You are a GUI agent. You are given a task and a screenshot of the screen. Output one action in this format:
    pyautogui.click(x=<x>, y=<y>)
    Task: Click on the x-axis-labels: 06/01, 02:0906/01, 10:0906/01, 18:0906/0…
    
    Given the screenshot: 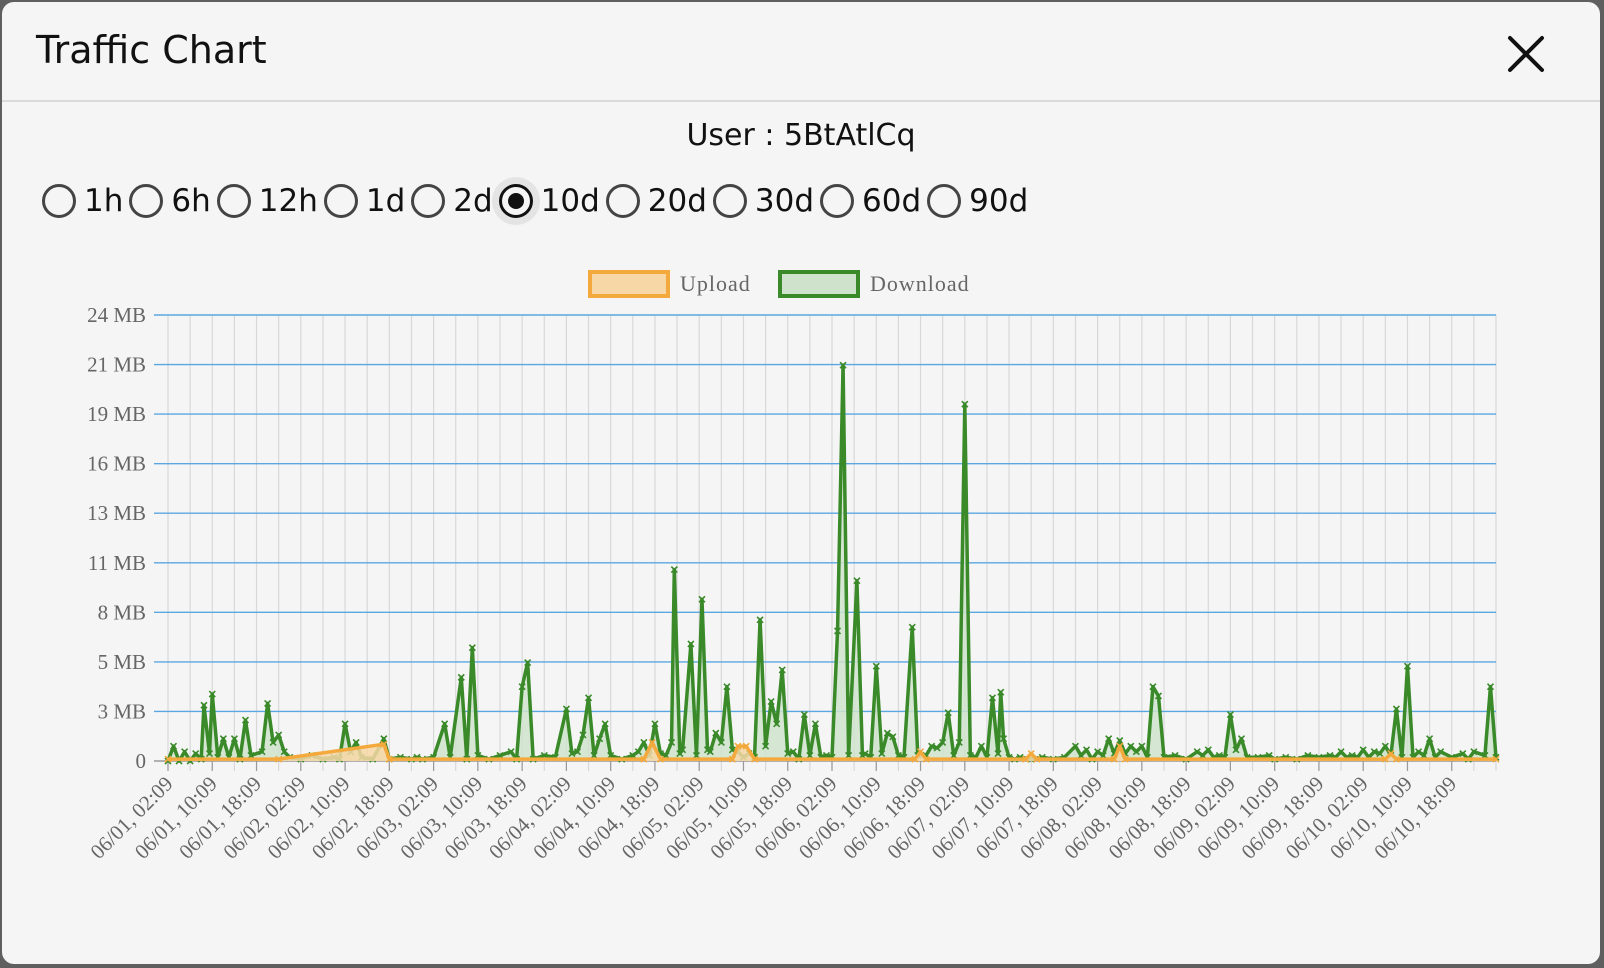 What is the action you would take?
    pyautogui.click(x=773, y=812)
    